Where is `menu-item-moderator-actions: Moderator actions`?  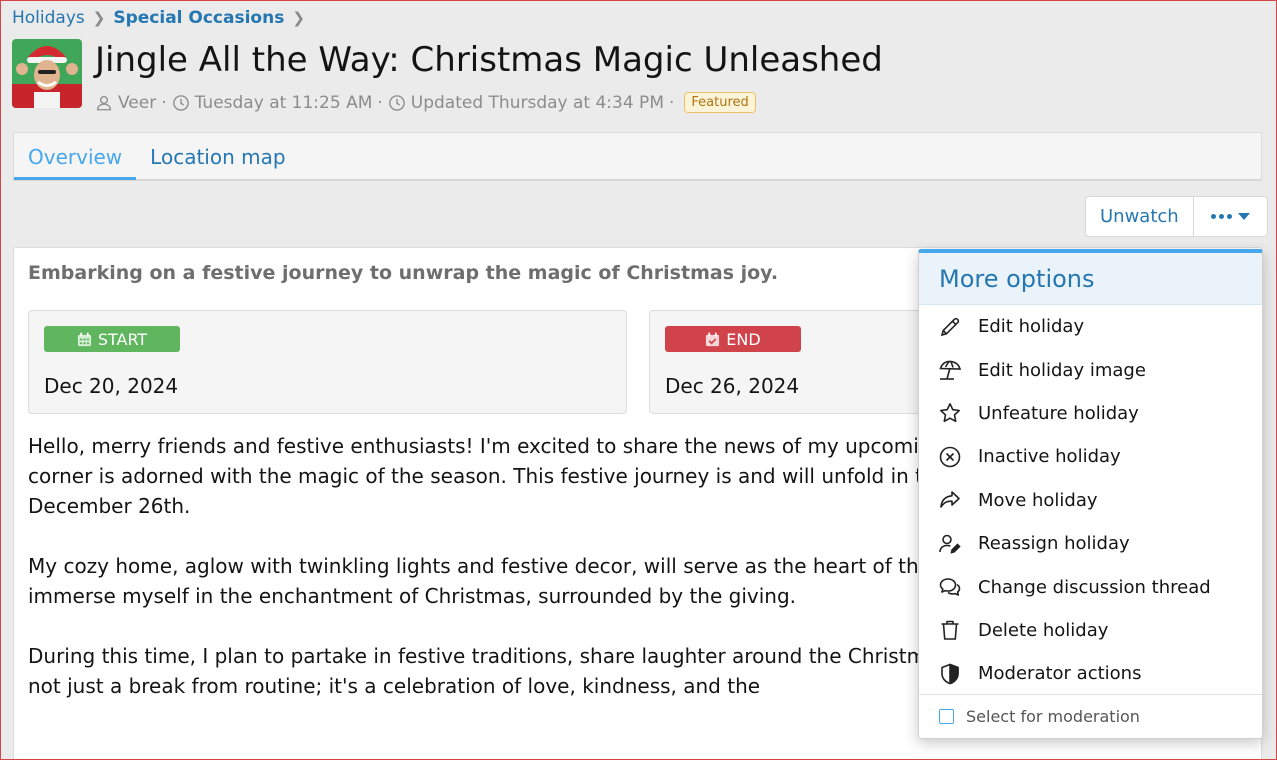 menu-item-moderator-actions: Moderator actions is located at coordinates (1090, 673).